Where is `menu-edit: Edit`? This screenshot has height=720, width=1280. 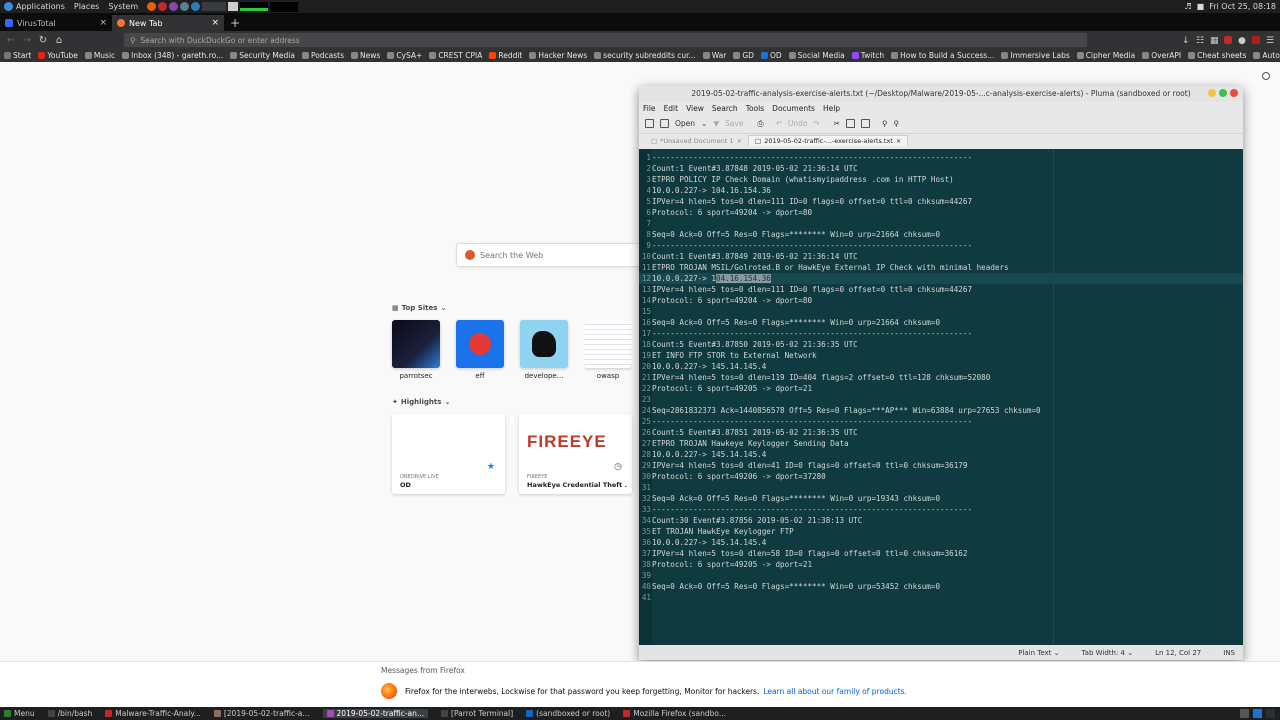 menu-edit: Edit is located at coordinates (671, 108).